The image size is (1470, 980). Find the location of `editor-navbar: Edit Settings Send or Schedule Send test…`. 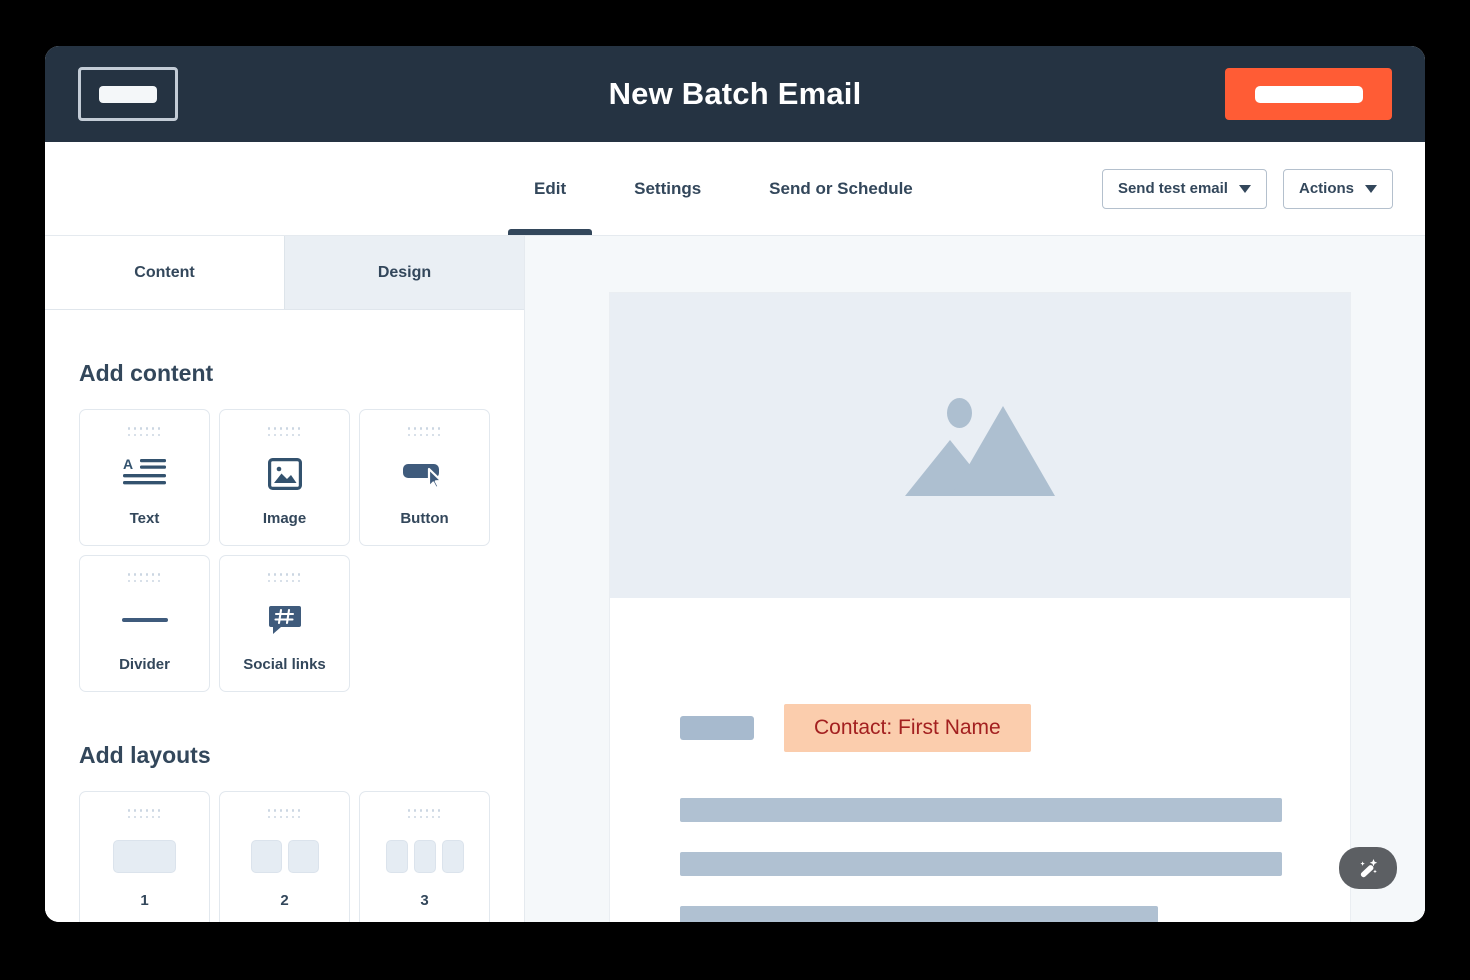

editor-navbar: Edit Settings Send or Schedule Send test… is located at coordinates (735, 189).